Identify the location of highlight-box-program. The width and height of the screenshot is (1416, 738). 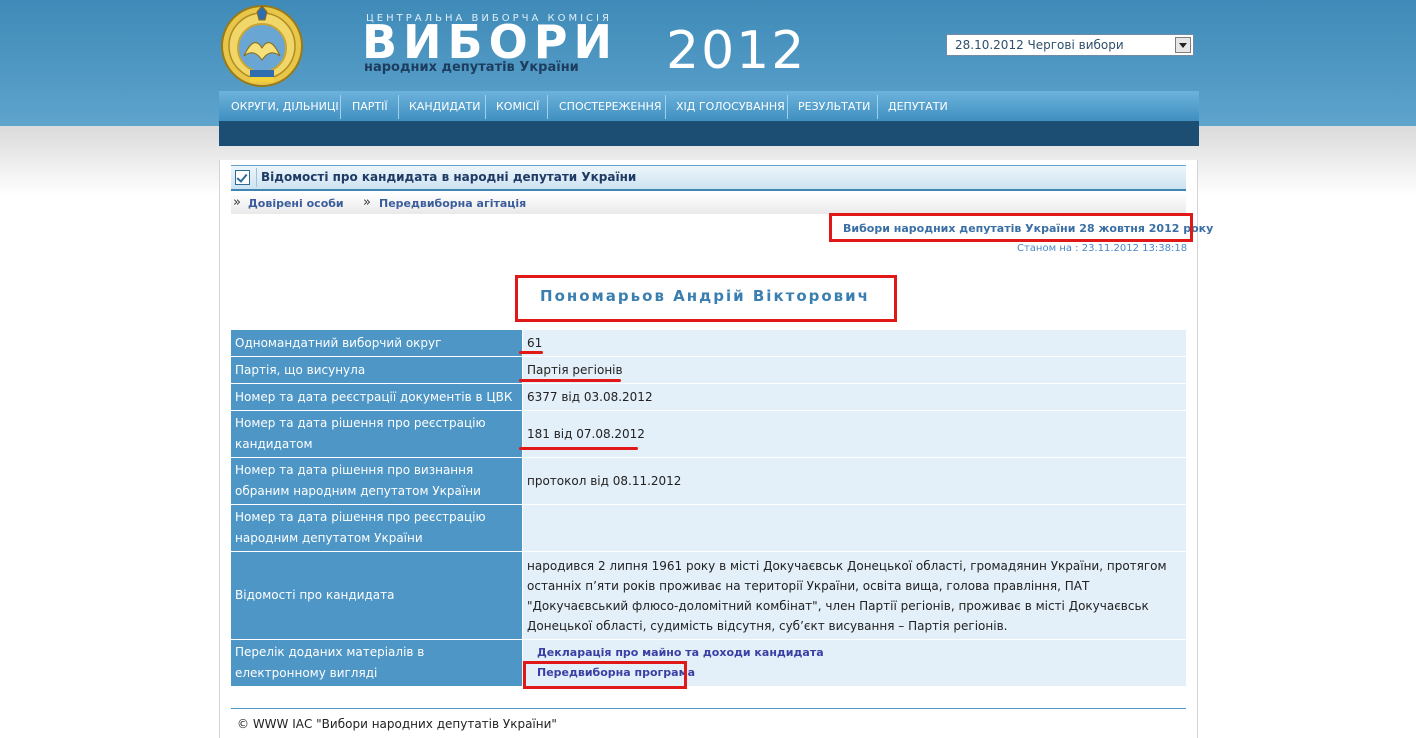
(605, 675).